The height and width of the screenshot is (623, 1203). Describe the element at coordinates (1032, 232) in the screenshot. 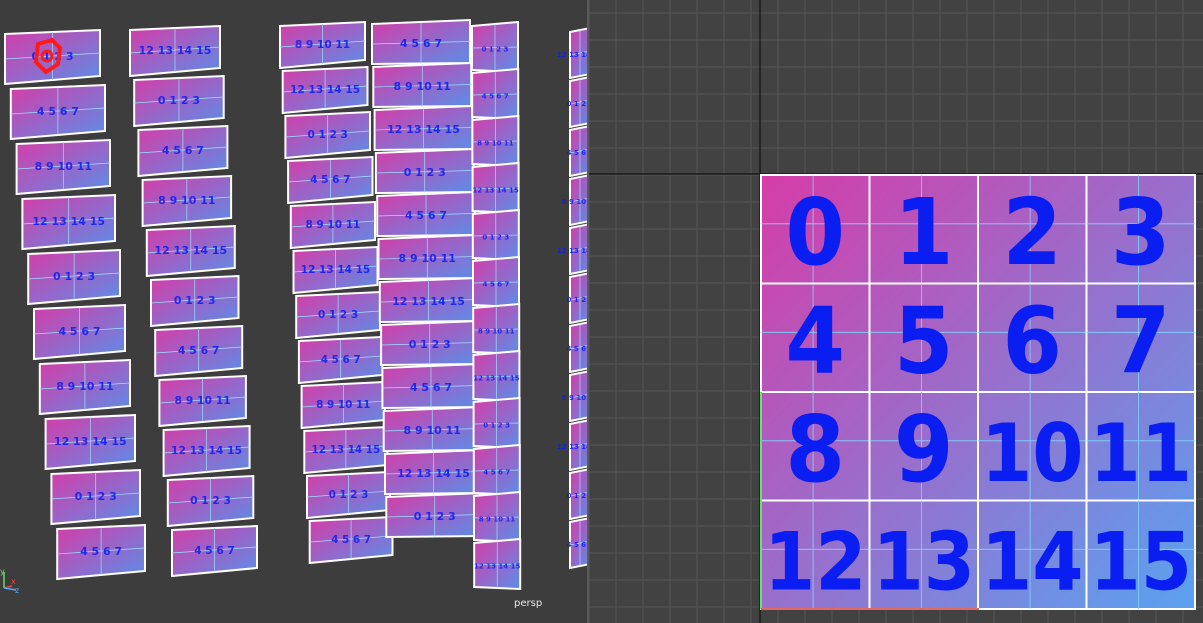

I see `uv-tile-number: 2` at that location.